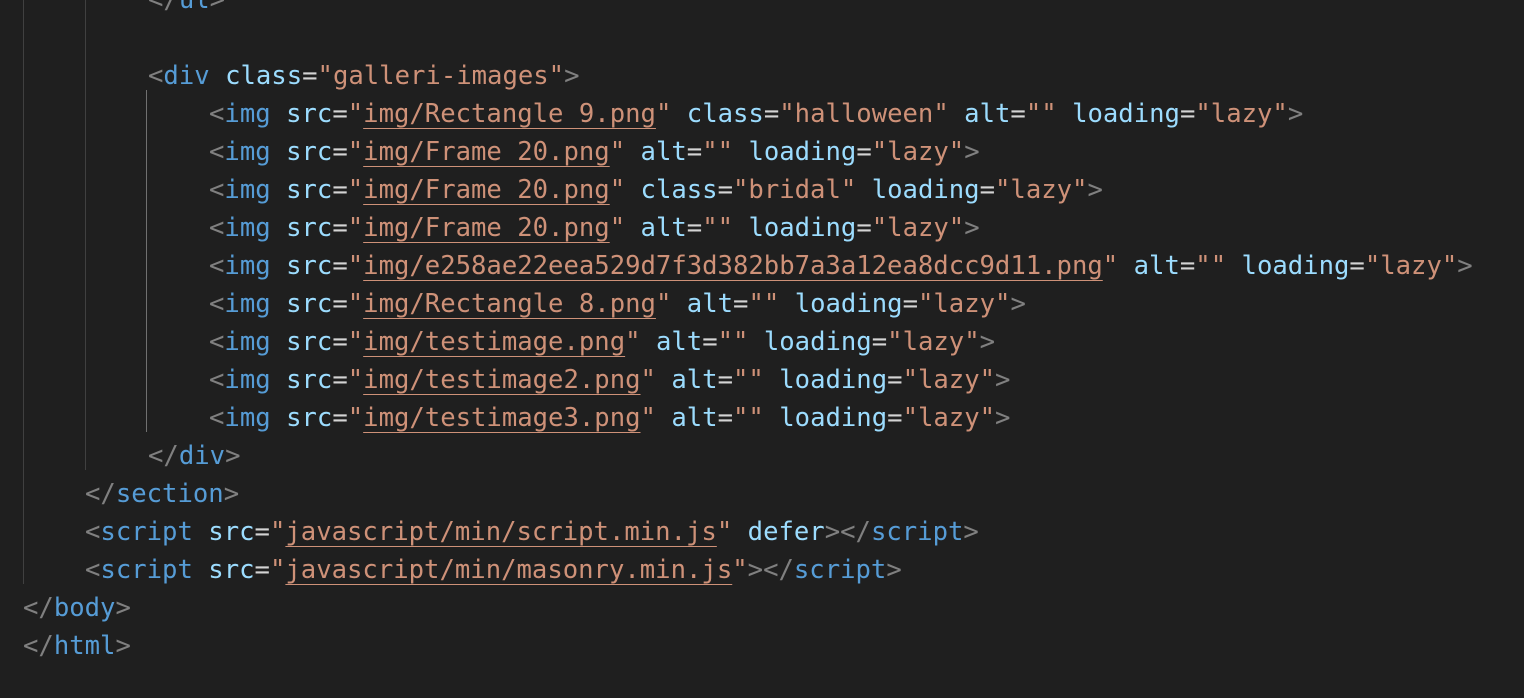  What do you see at coordinates (501, 418) in the screenshot?
I see `file-link: img/testimage3.png` at bounding box center [501, 418].